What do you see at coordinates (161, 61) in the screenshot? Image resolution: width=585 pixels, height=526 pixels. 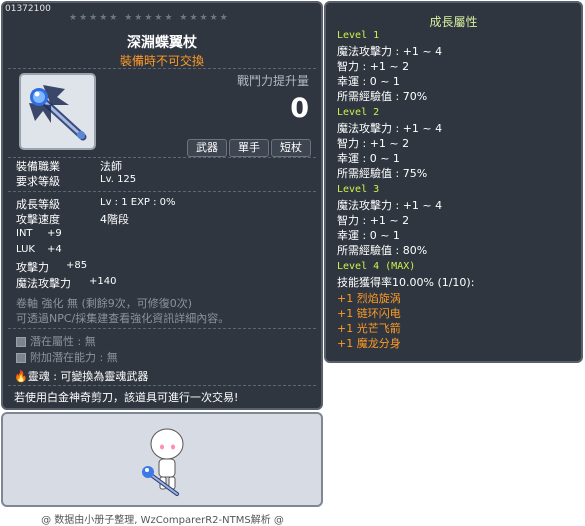 I see `untradable-notice: 裝備時不可交換` at bounding box center [161, 61].